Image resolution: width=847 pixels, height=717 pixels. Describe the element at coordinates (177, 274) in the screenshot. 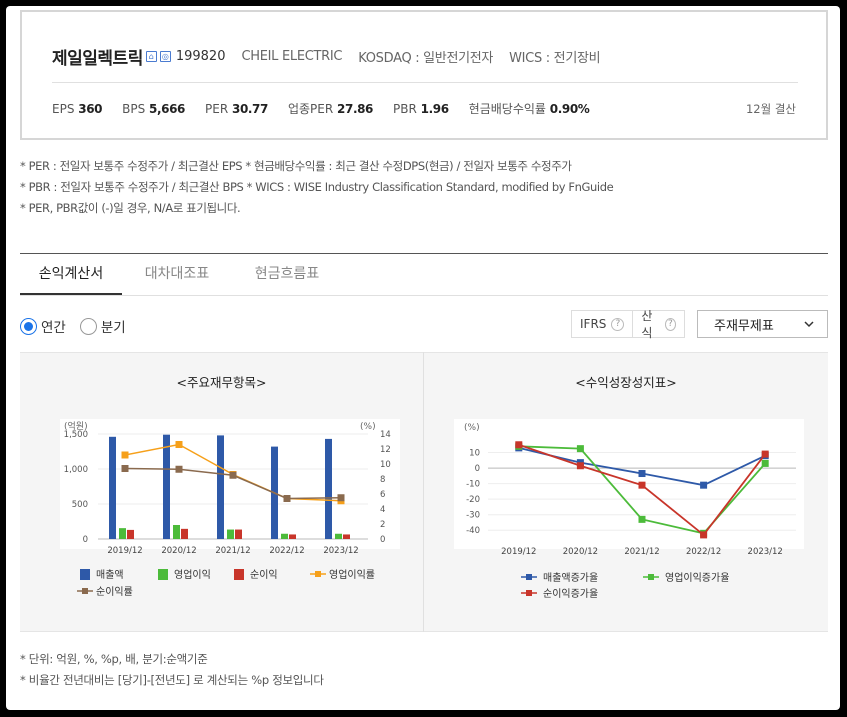

I see `tab-balance-sheet: 대차대조표` at that location.